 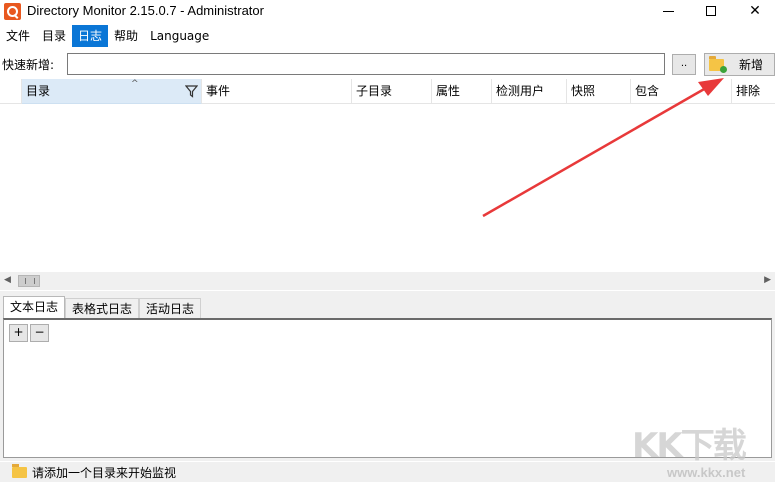 I want to click on add-button-label: 新增, so click(x=751, y=65).